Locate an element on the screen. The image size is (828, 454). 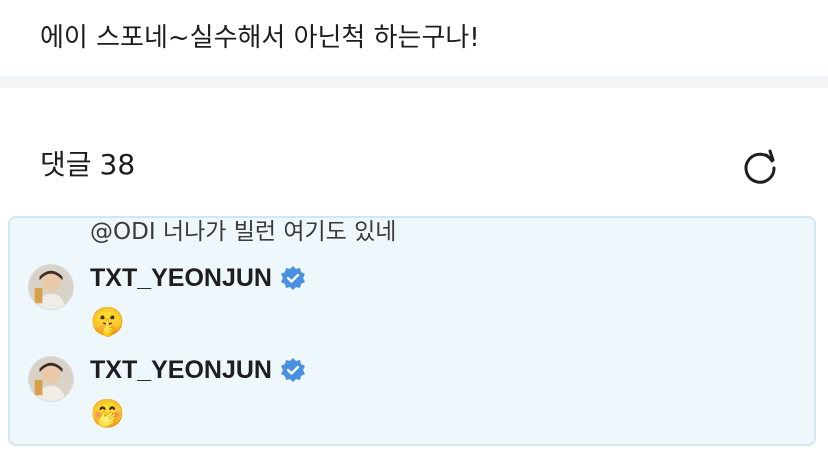
refresh-icon is located at coordinates (760, 166).